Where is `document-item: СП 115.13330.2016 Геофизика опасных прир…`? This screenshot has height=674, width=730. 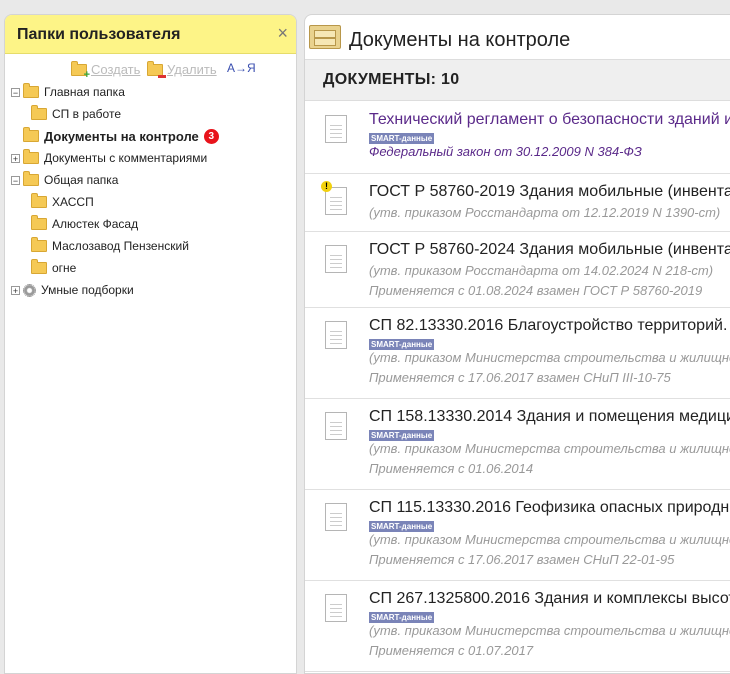 document-item: СП 115.13330.2016 Геофизика опасных прир… is located at coordinates (517, 535).